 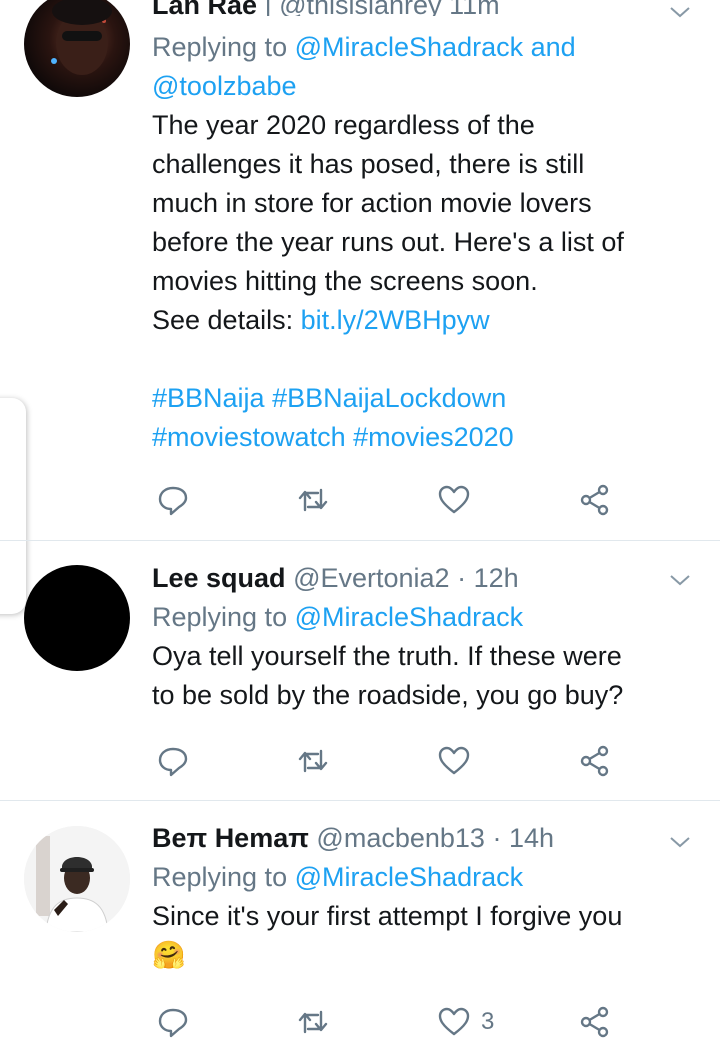 I want to click on timestamp: · 14h, so click(x=523, y=838).